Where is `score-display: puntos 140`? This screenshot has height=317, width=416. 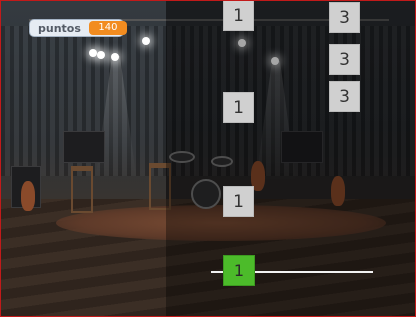 score-display: puntos 140 is located at coordinates (78, 28).